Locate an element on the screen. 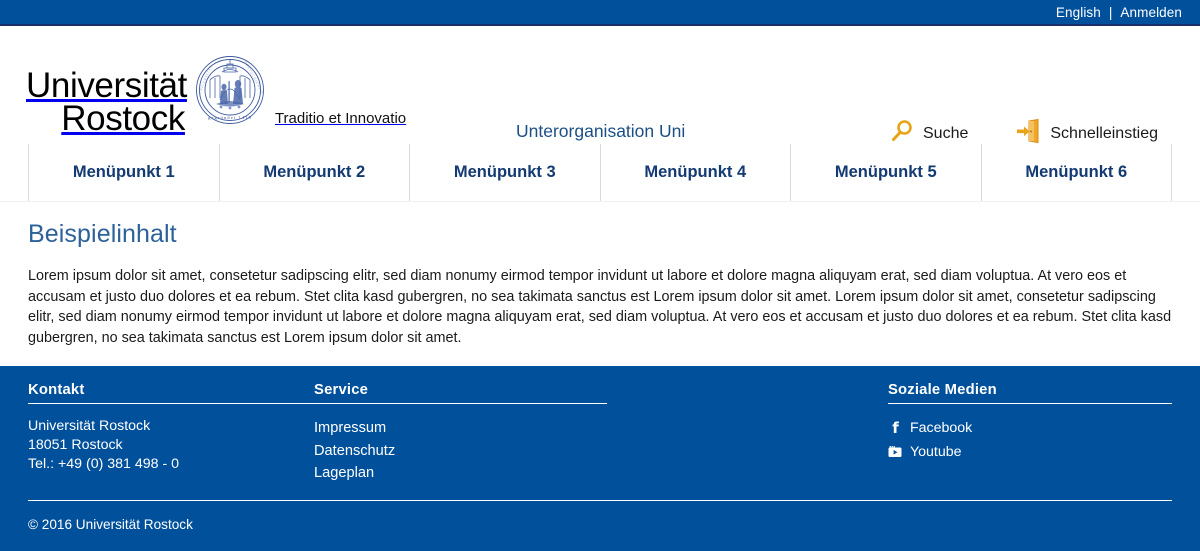 The height and width of the screenshot is (551, 1200). nav-item-5: Menüpunkt 5 is located at coordinates (885, 172).